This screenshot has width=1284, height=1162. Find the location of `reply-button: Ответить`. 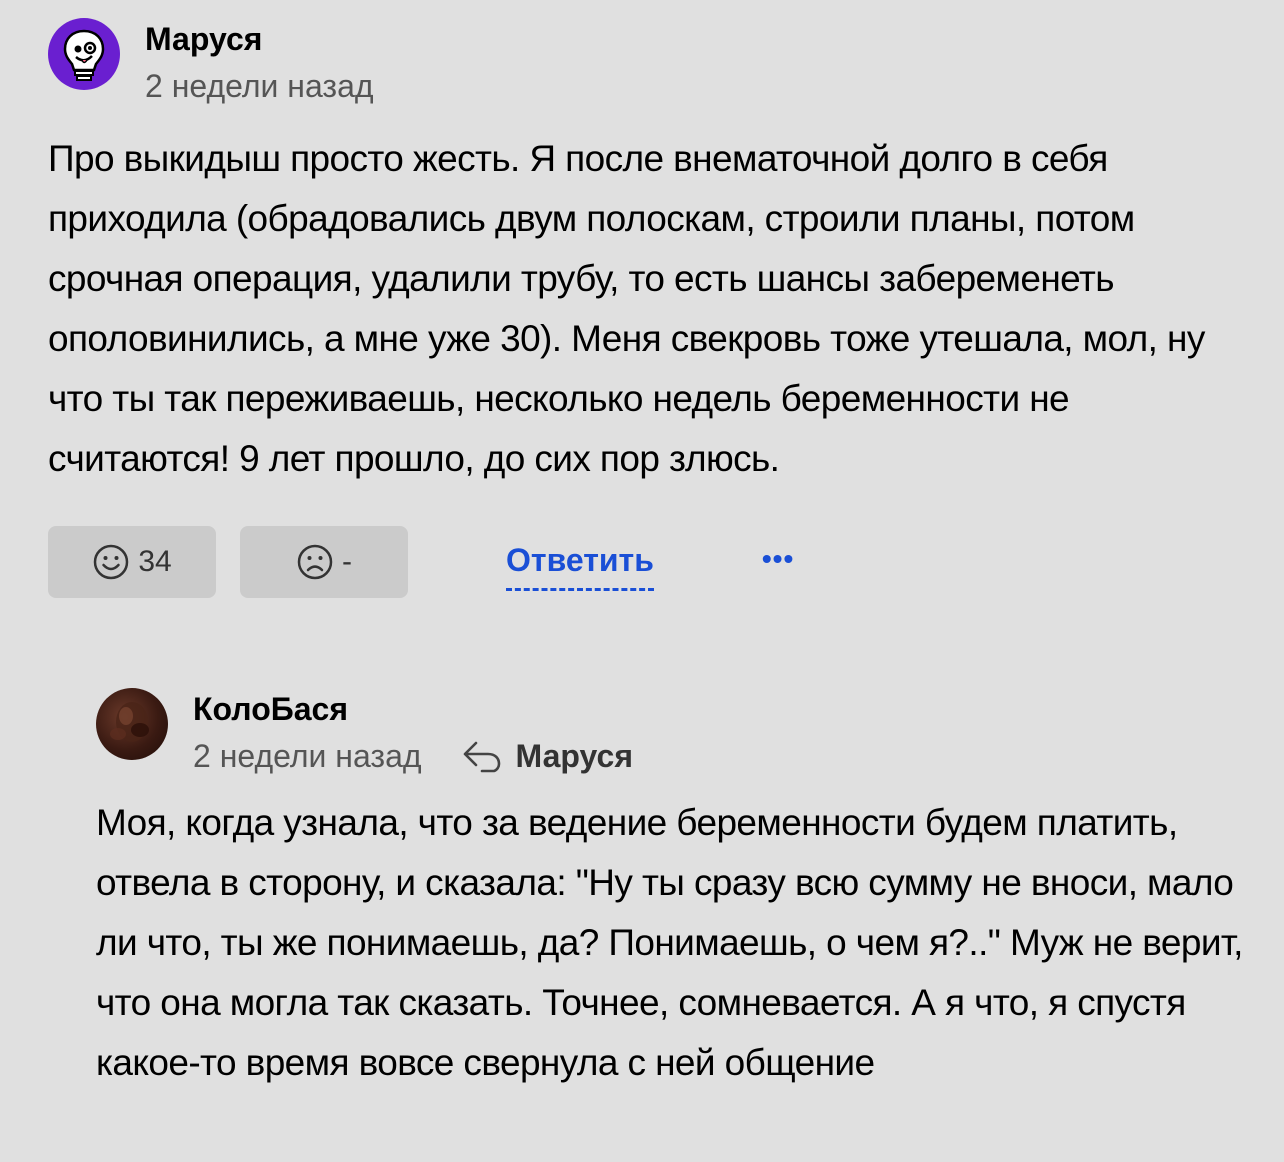

reply-button: Ответить is located at coordinates (580, 566).